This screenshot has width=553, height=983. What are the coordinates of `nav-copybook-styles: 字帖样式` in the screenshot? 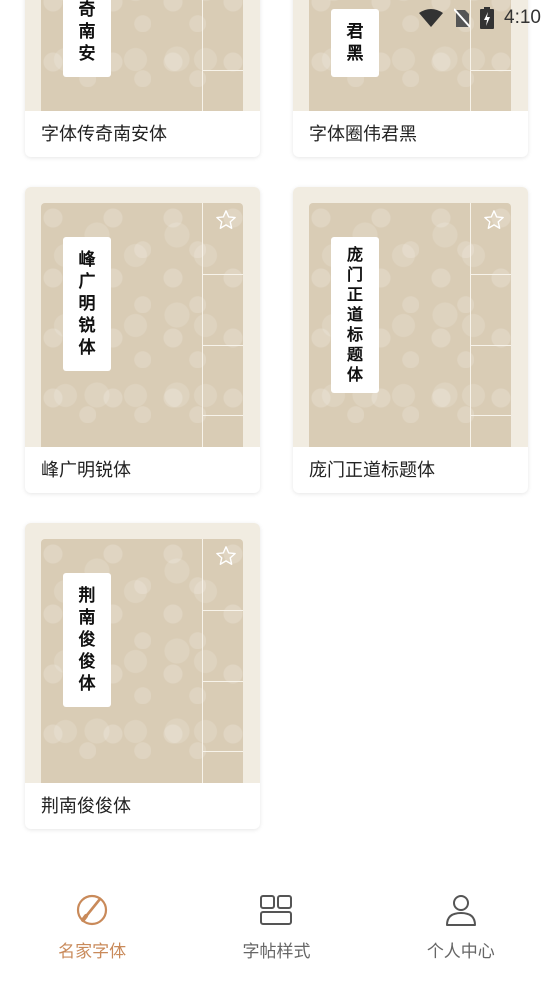 It's located at (276, 927).